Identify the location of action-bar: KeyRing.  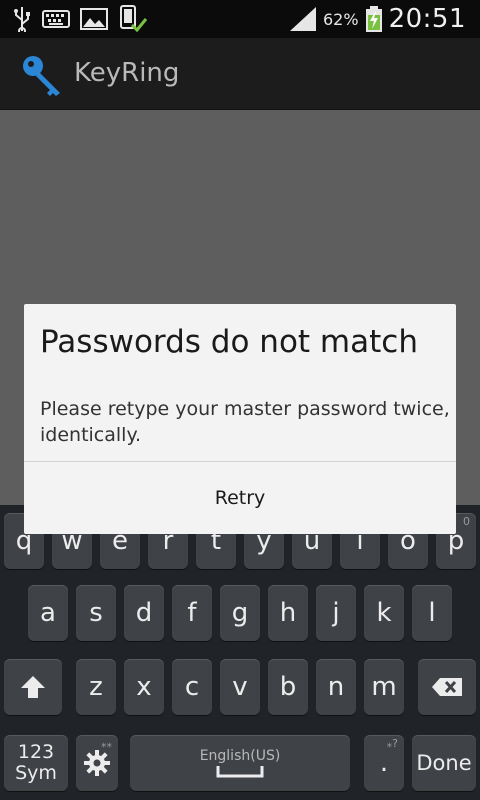
(240, 74).